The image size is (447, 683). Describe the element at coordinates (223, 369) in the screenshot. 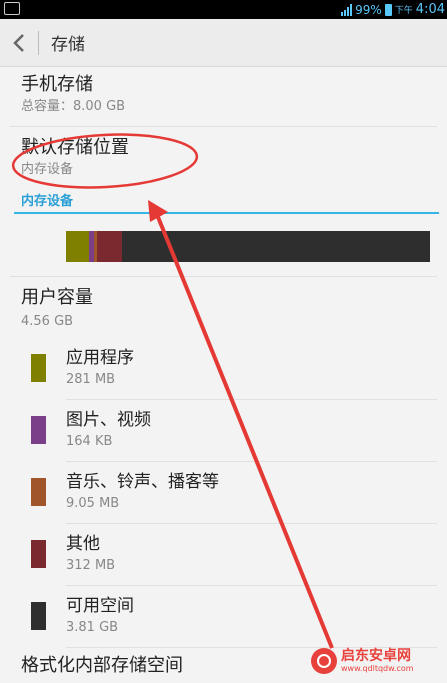

I see `category-row: 应用程序 281 MB` at that location.